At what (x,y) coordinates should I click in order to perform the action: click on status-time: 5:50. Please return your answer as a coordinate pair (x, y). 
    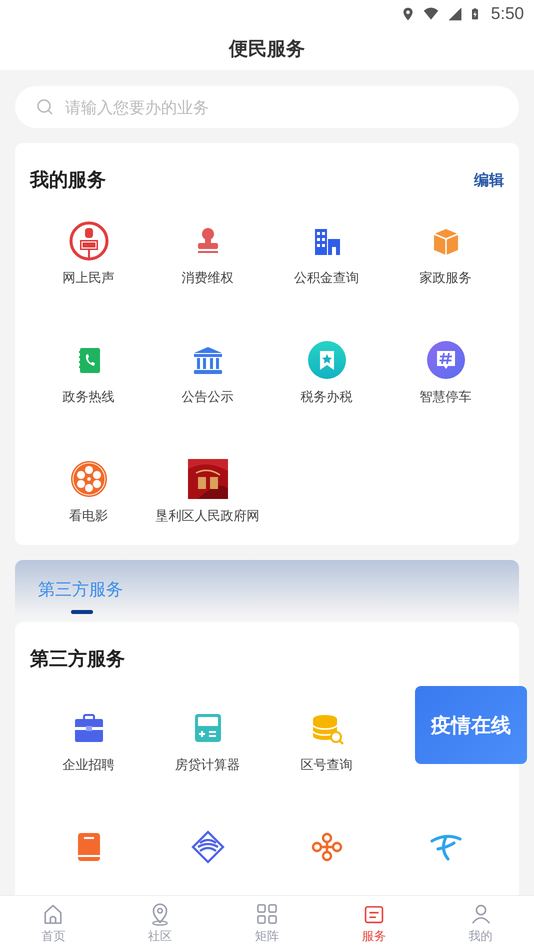
    Looking at the image, I should click on (507, 14).